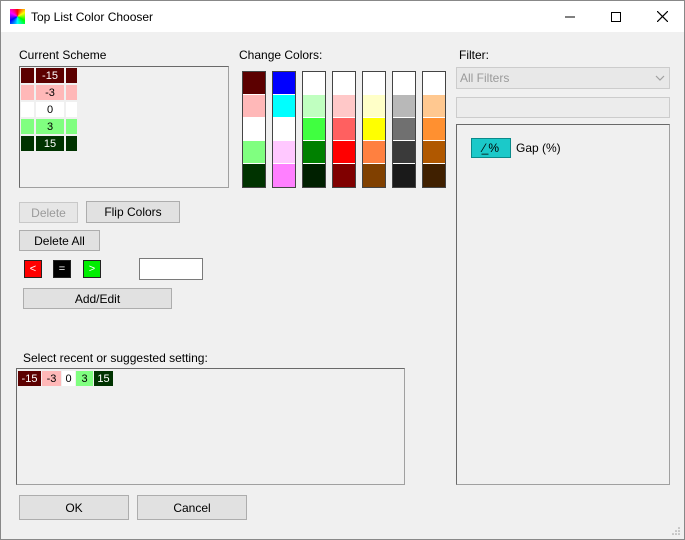 Image resolution: width=685 pixels, height=540 pixels. I want to click on recent-setting-value: 0, so click(68, 378).